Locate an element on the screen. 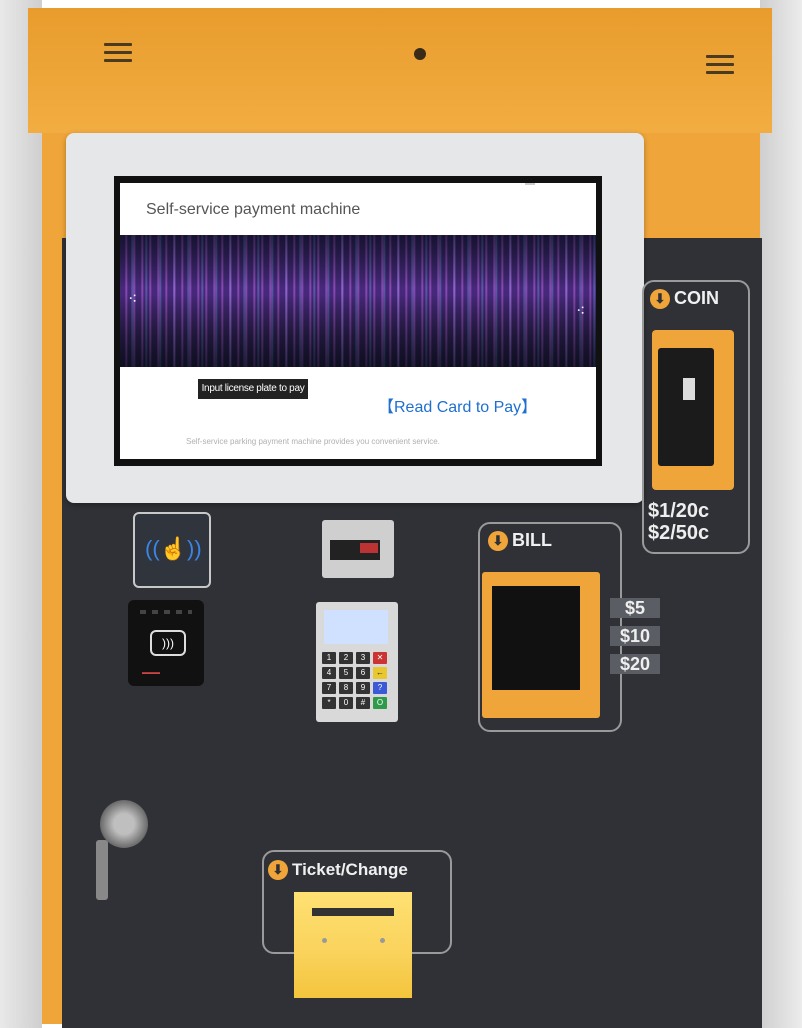  pin-key: 0 is located at coordinates (346, 703).